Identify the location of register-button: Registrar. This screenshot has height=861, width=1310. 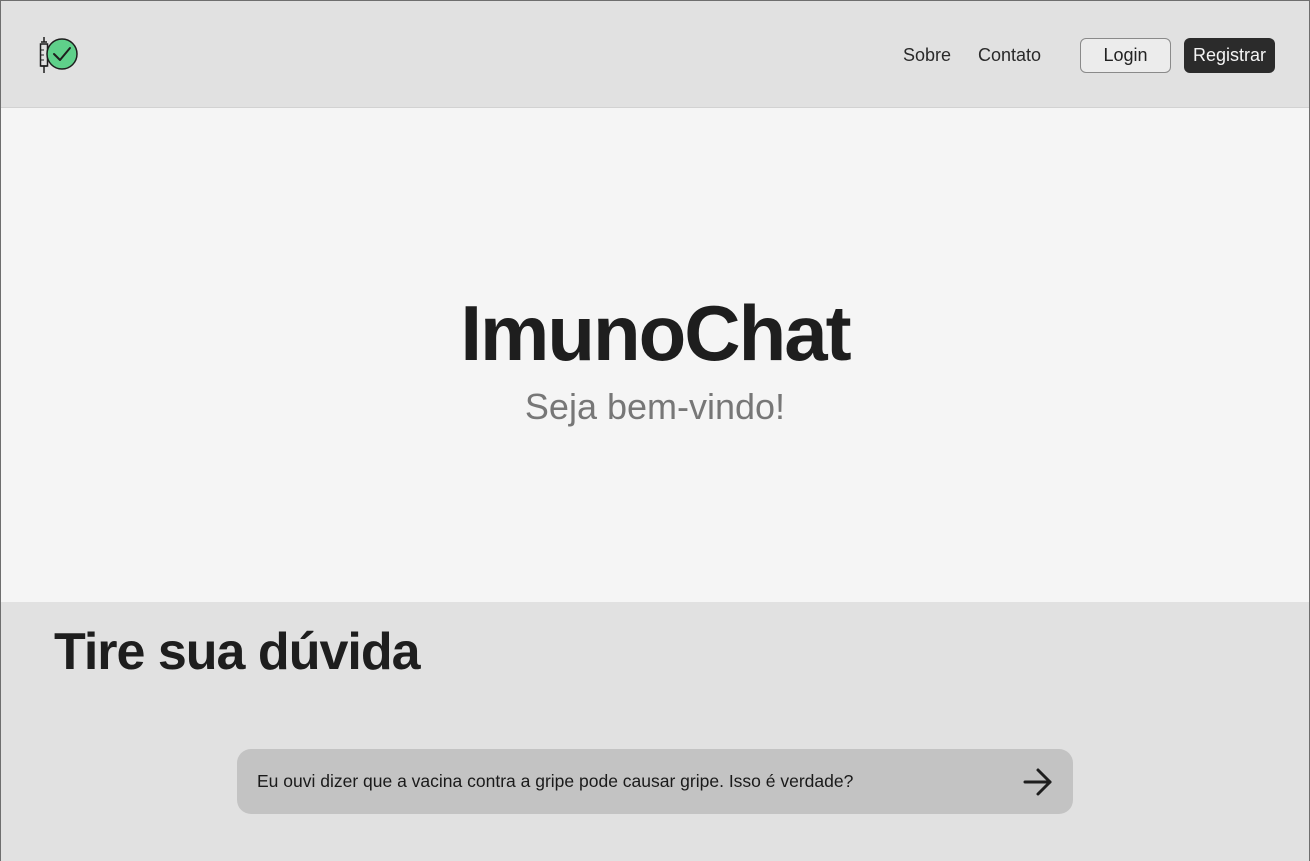
(1229, 55).